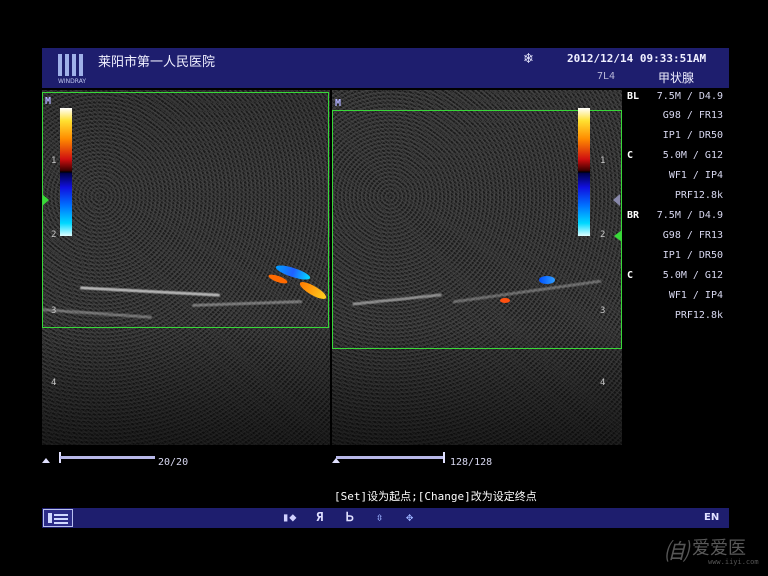  Describe the element at coordinates (58, 518) in the screenshot. I see `screen-layout-icon` at that location.